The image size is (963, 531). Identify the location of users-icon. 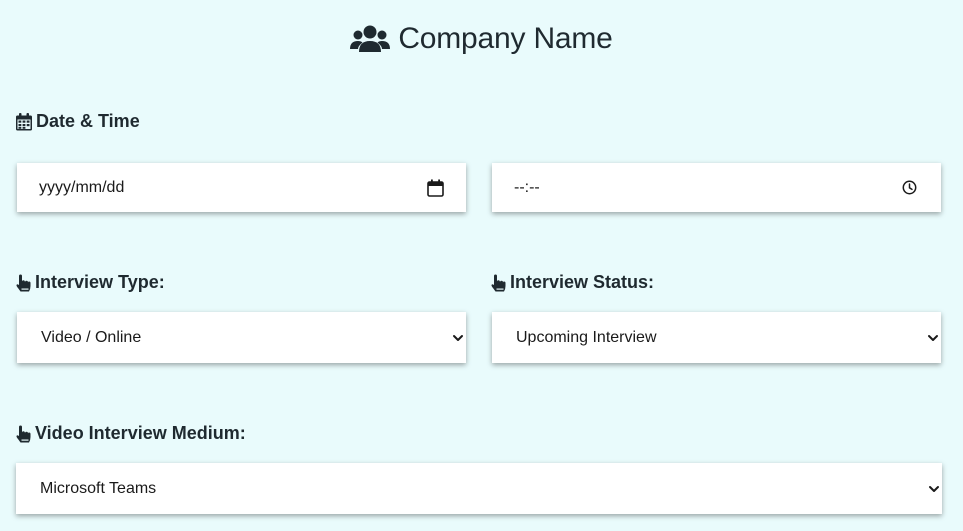
(370, 39).